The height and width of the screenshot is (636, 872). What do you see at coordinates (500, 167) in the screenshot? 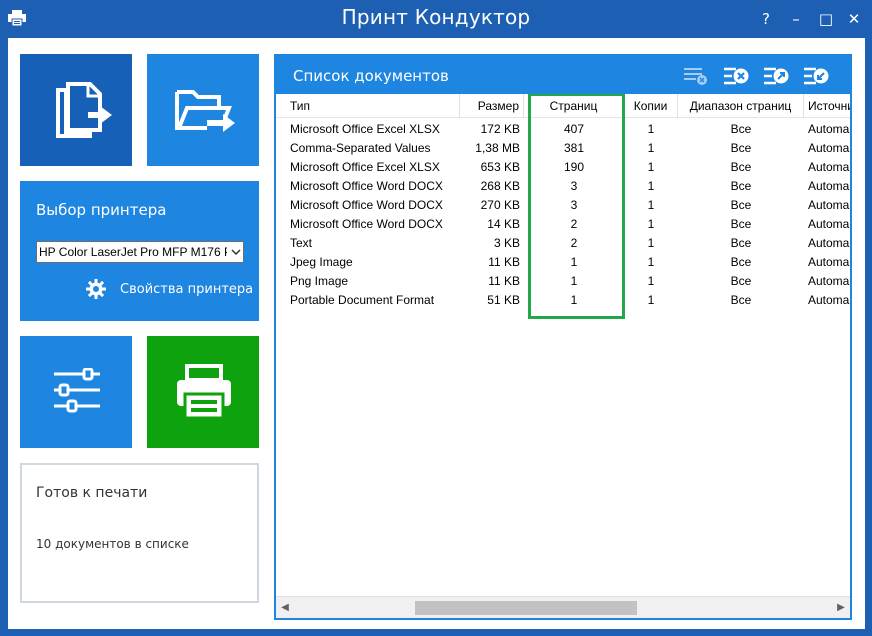
I see `cell-size: 653 KB` at bounding box center [500, 167].